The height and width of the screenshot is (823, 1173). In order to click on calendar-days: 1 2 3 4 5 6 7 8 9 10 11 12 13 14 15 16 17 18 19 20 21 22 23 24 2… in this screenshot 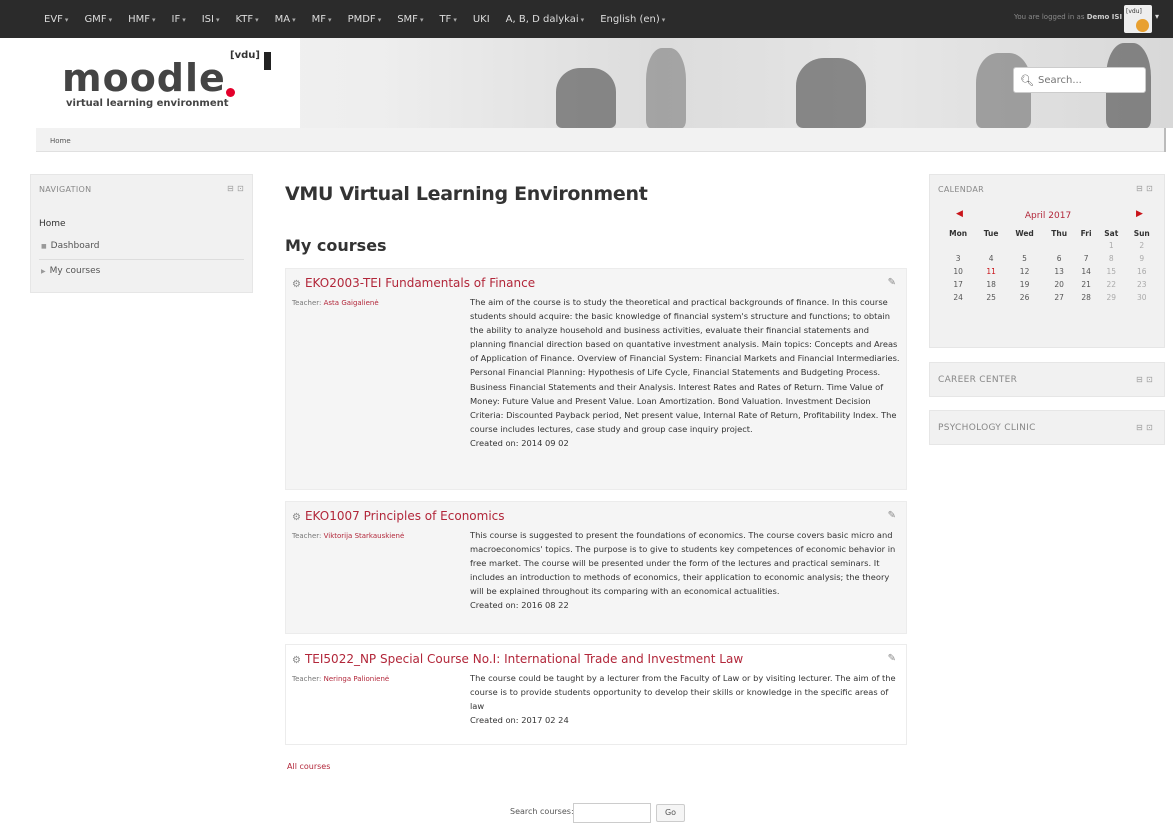, I will do `click(1049, 271)`.